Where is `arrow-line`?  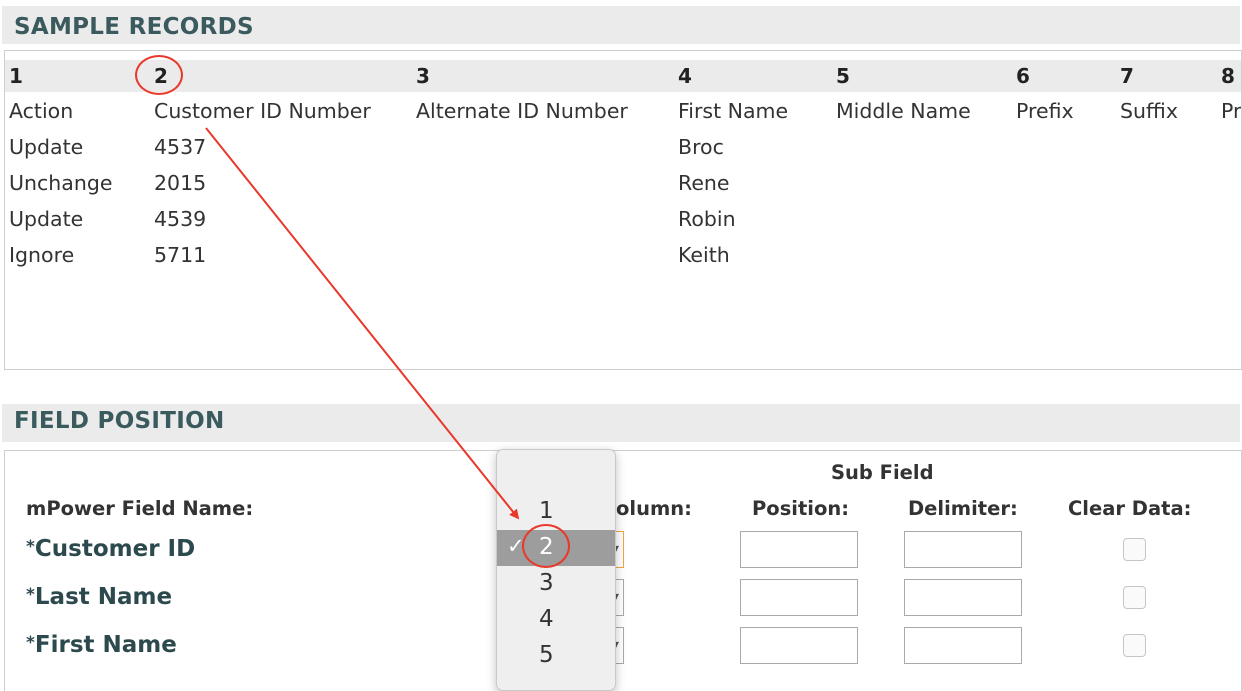 arrow-line is located at coordinates (362, 323).